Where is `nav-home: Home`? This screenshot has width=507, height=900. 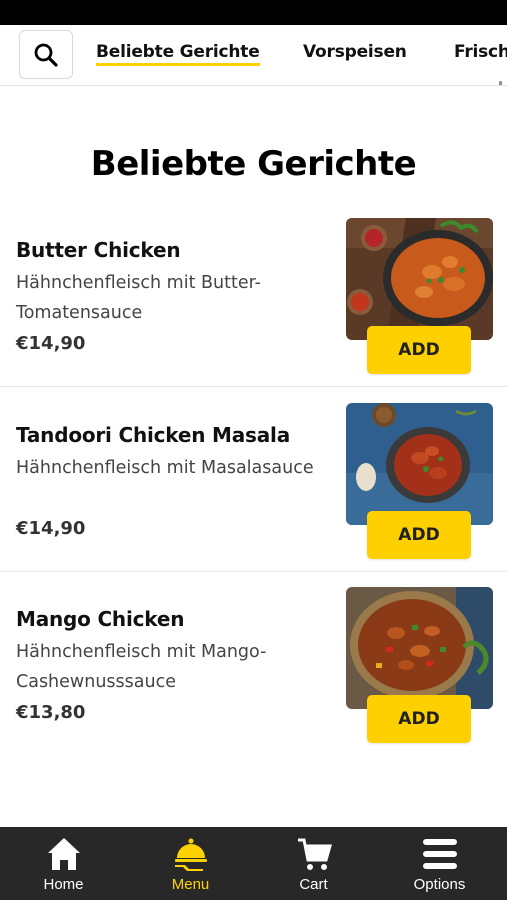
nav-home: Home is located at coordinates (63, 863).